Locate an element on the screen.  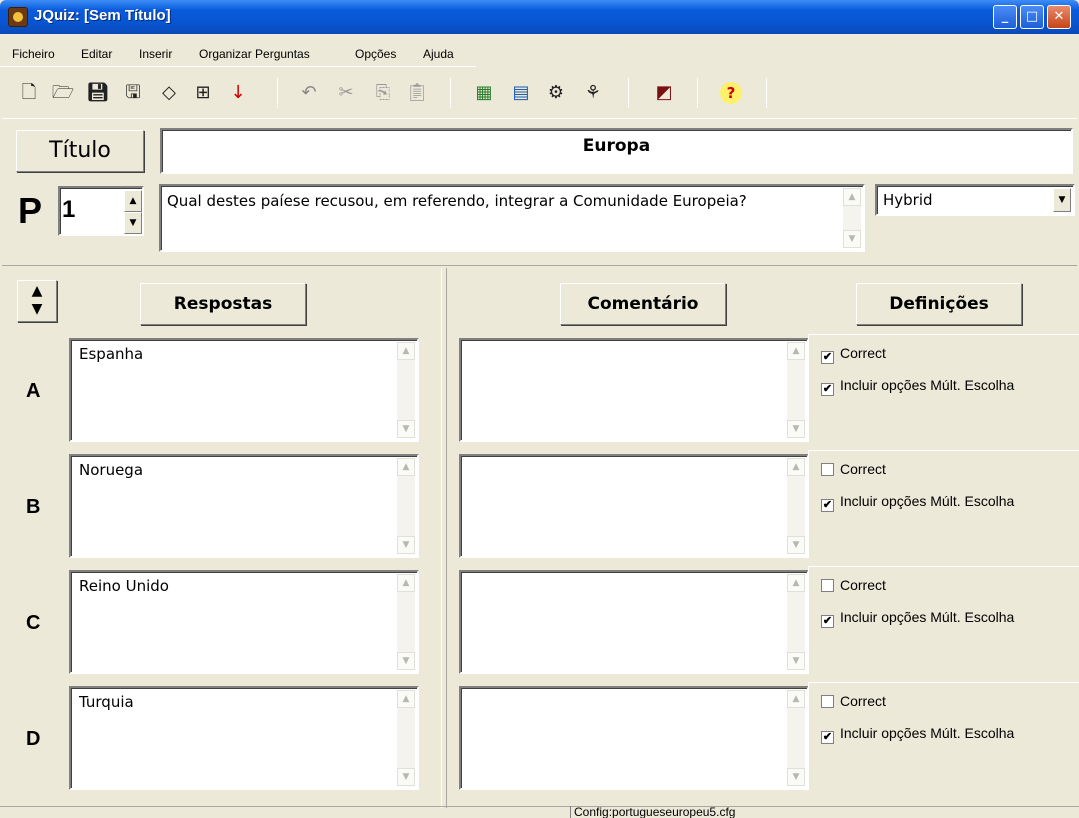
menu-organizar-perguntas: Organizar Perguntas is located at coordinates (254, 54).